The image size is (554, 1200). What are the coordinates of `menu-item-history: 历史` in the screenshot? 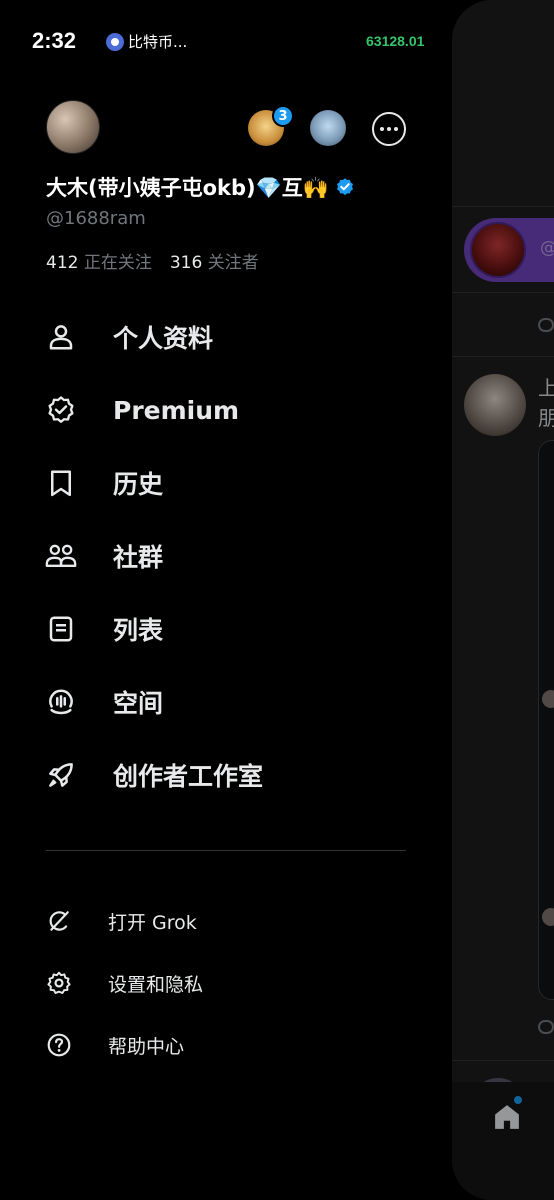 It's located at (224, 483).